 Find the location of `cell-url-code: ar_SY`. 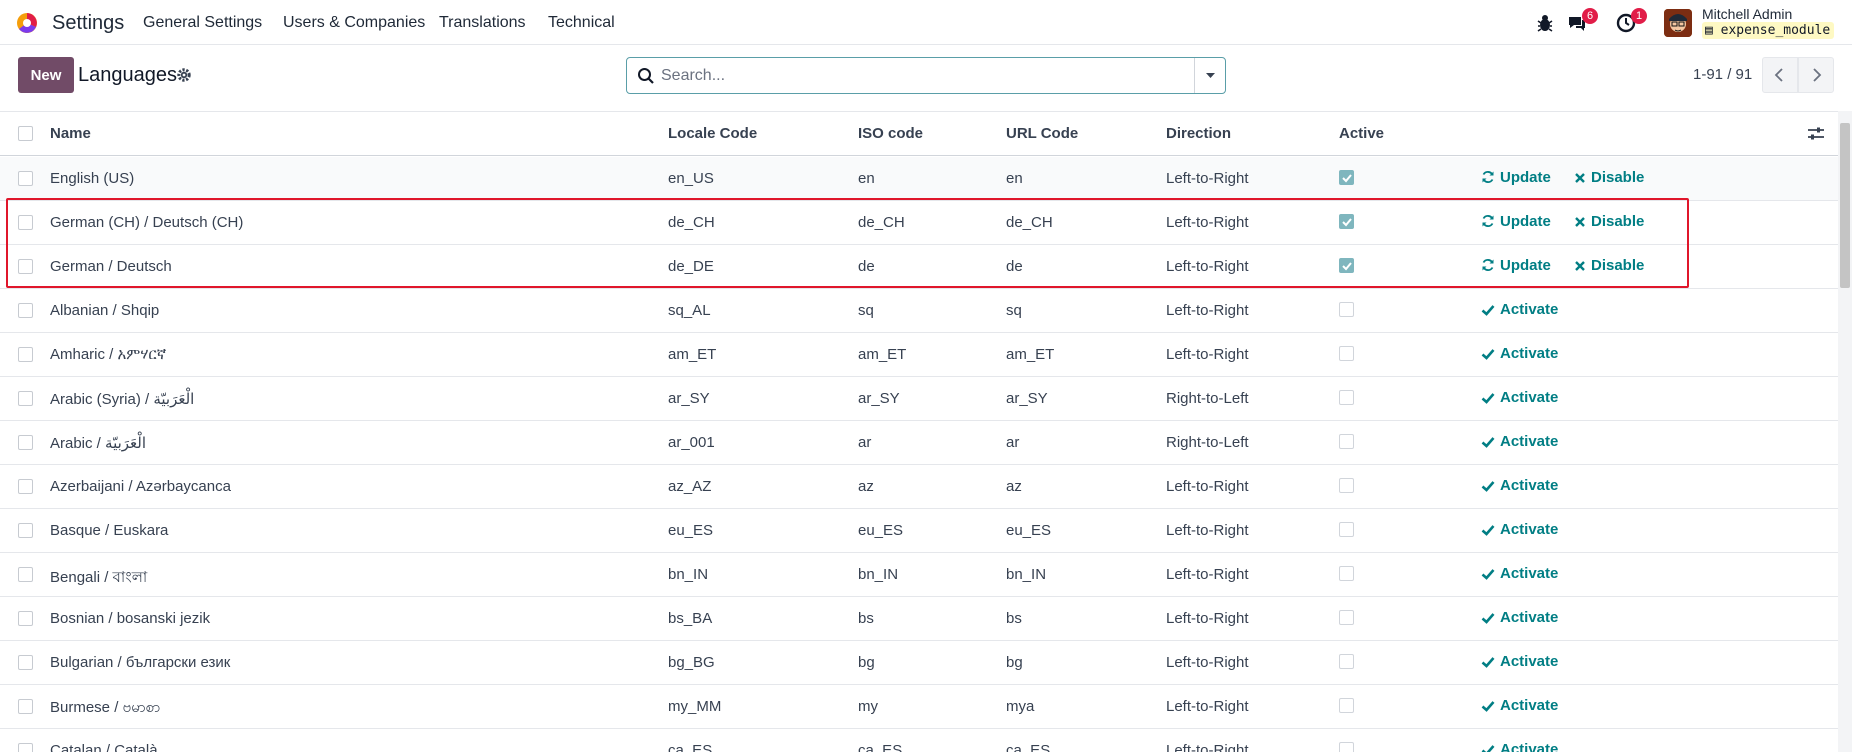

cell-url-code: ar_SY is located at coordinates (1027, 398).